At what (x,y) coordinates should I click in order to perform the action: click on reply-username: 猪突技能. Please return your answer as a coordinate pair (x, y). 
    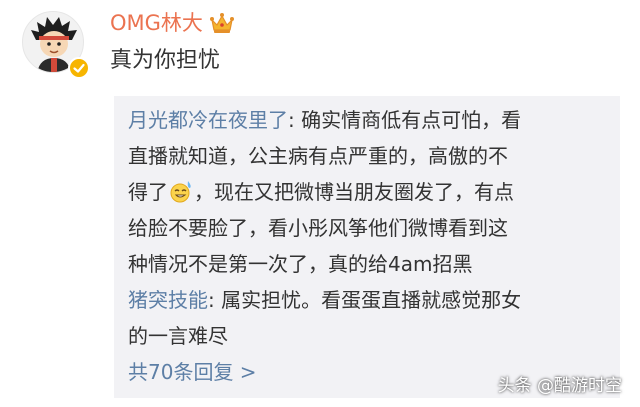
    Looking at the image, I should click on (168, 300).